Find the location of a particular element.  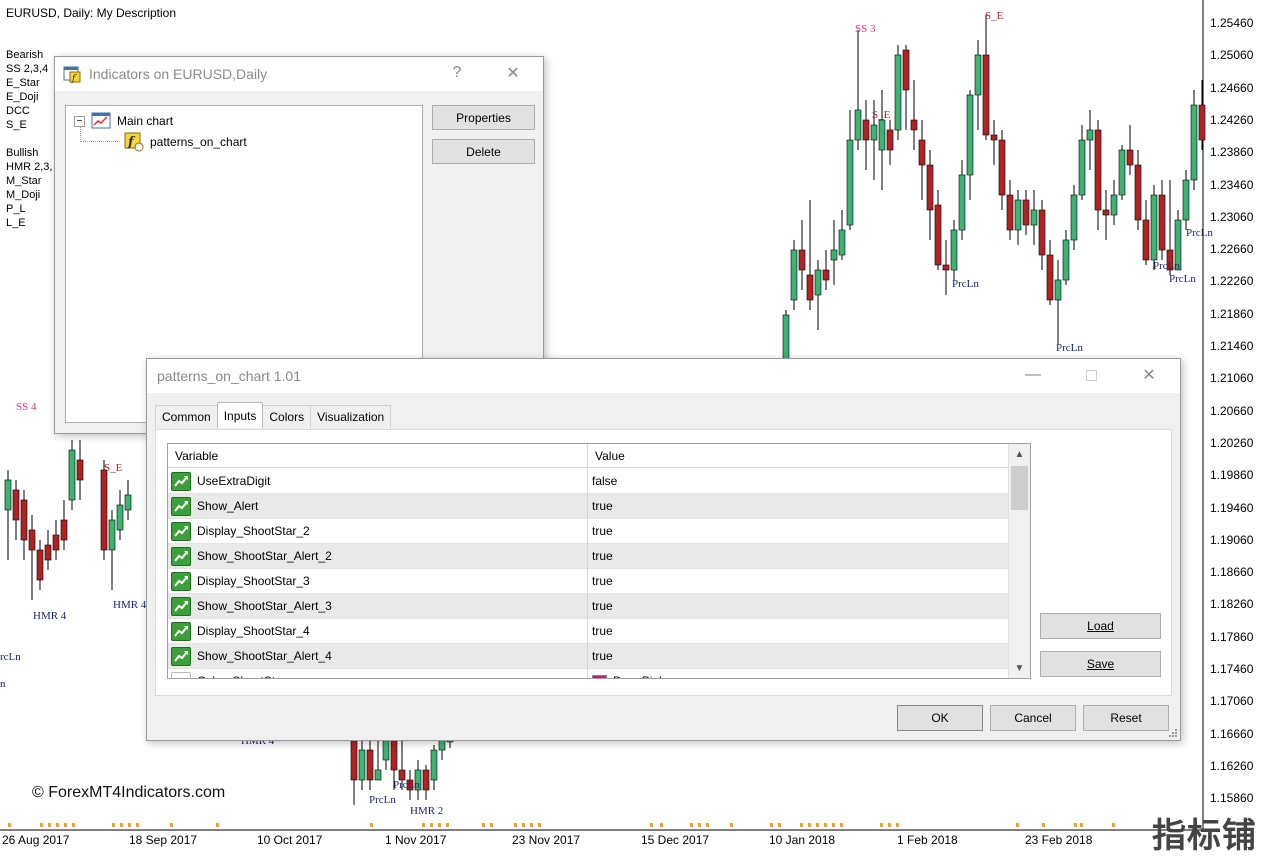

date-label: 23 Nov 2017 is located at coordinates (546, 840).